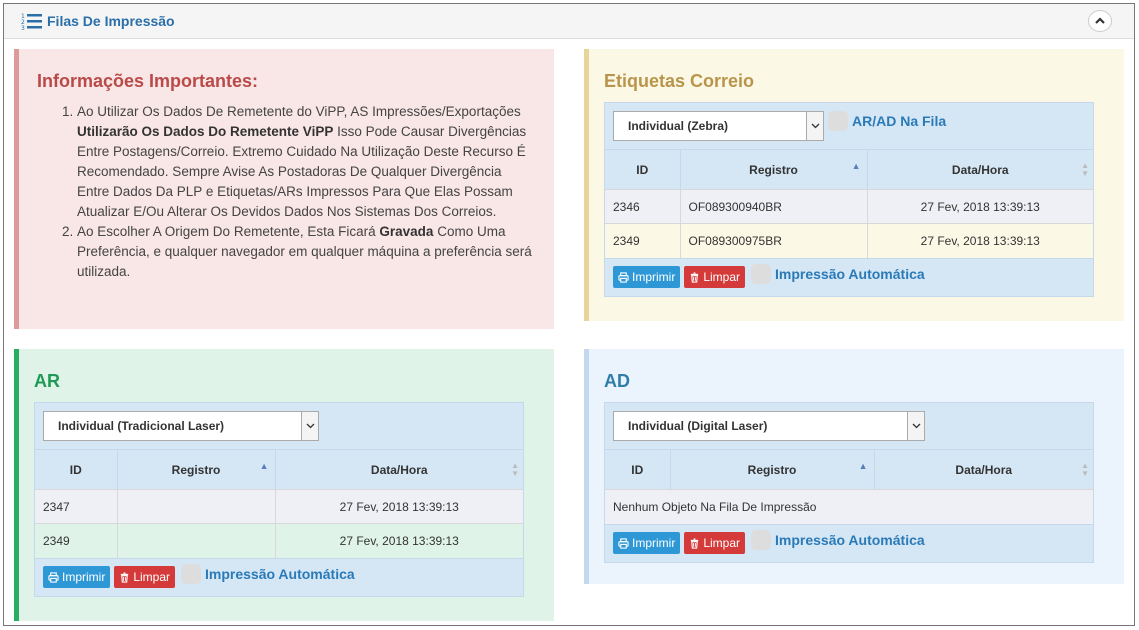 This screenshot has width=1139, height=630. I want to click on cell-registro: OF089300940BR, so click(774, 206).